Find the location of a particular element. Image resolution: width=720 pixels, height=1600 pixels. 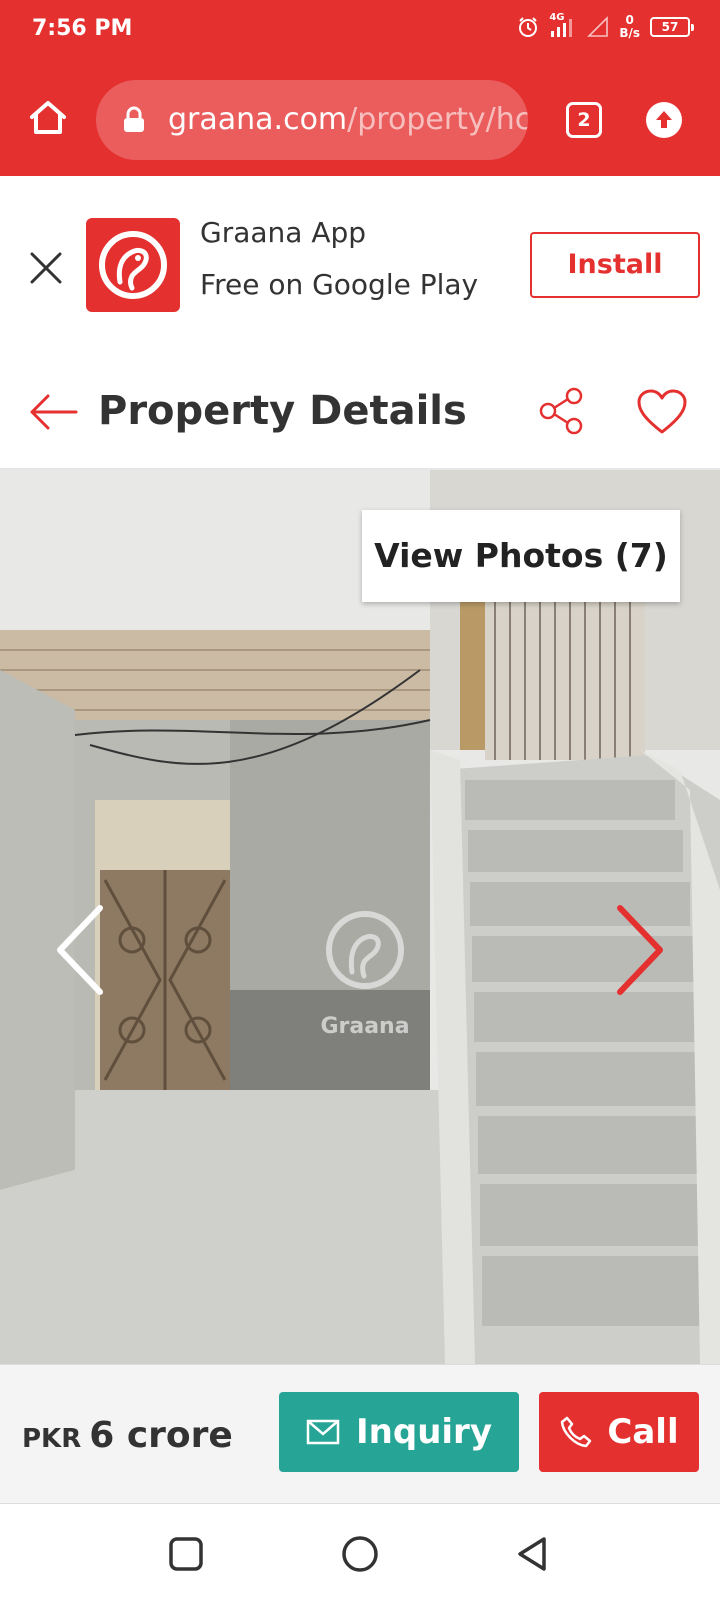

browser-toolbar: graana.com/property/hc 2 is located at coordinates (360, 120).